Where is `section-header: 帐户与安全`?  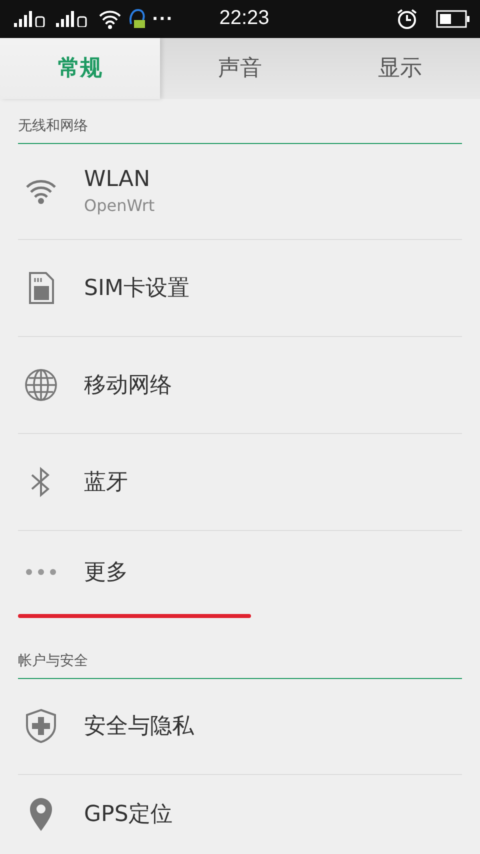
section-header: 帐户与安全 is located at coordinates (240, 665).